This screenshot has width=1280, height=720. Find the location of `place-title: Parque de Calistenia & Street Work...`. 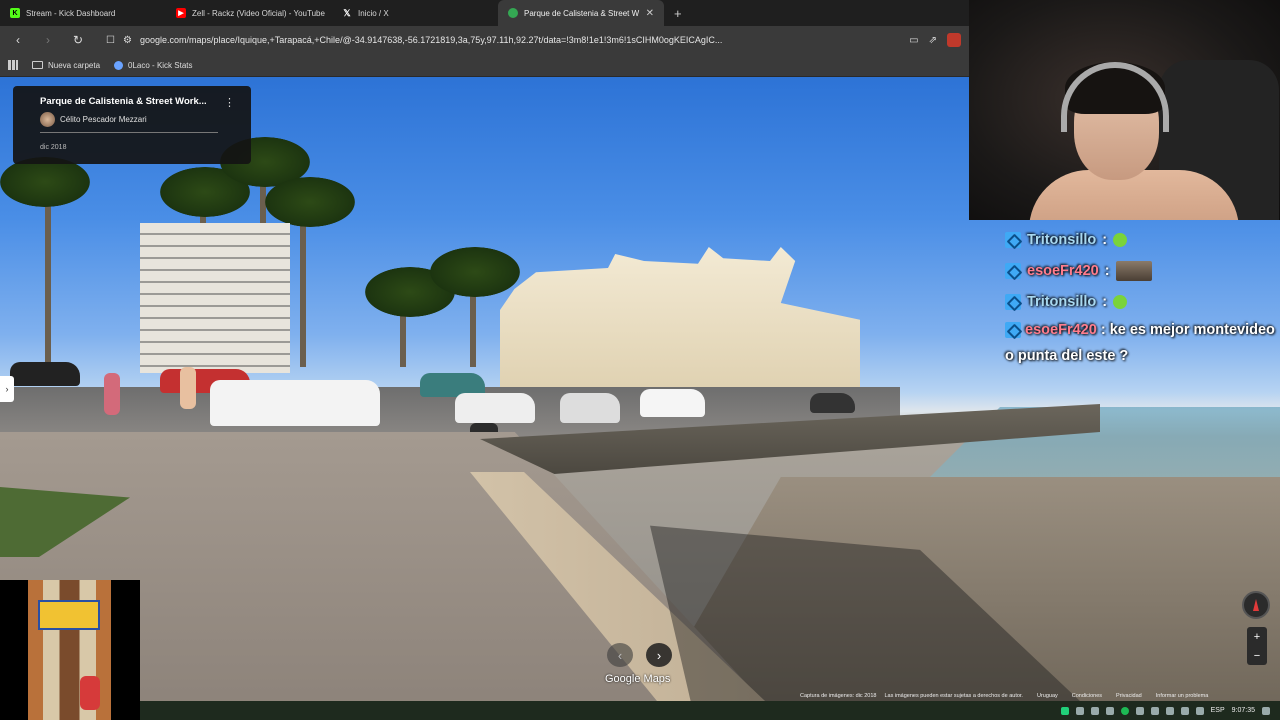

place-title: Parque de Calistenia & Street Work... is located at coordinates (139, 101).